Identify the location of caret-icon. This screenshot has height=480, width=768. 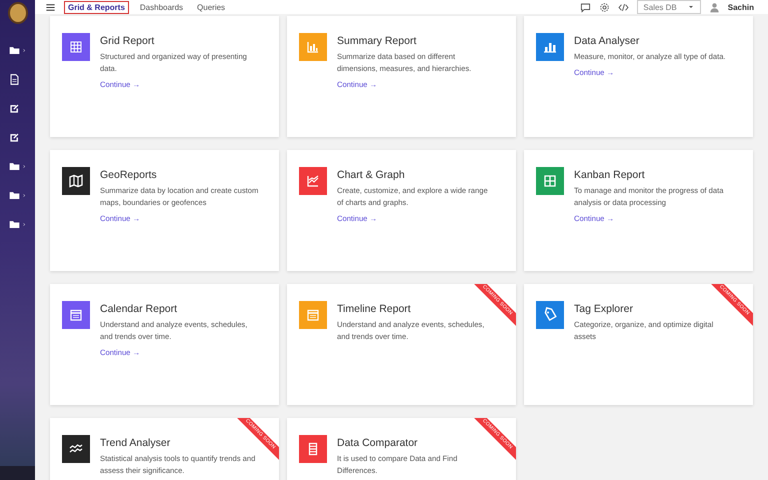
(690, 7).